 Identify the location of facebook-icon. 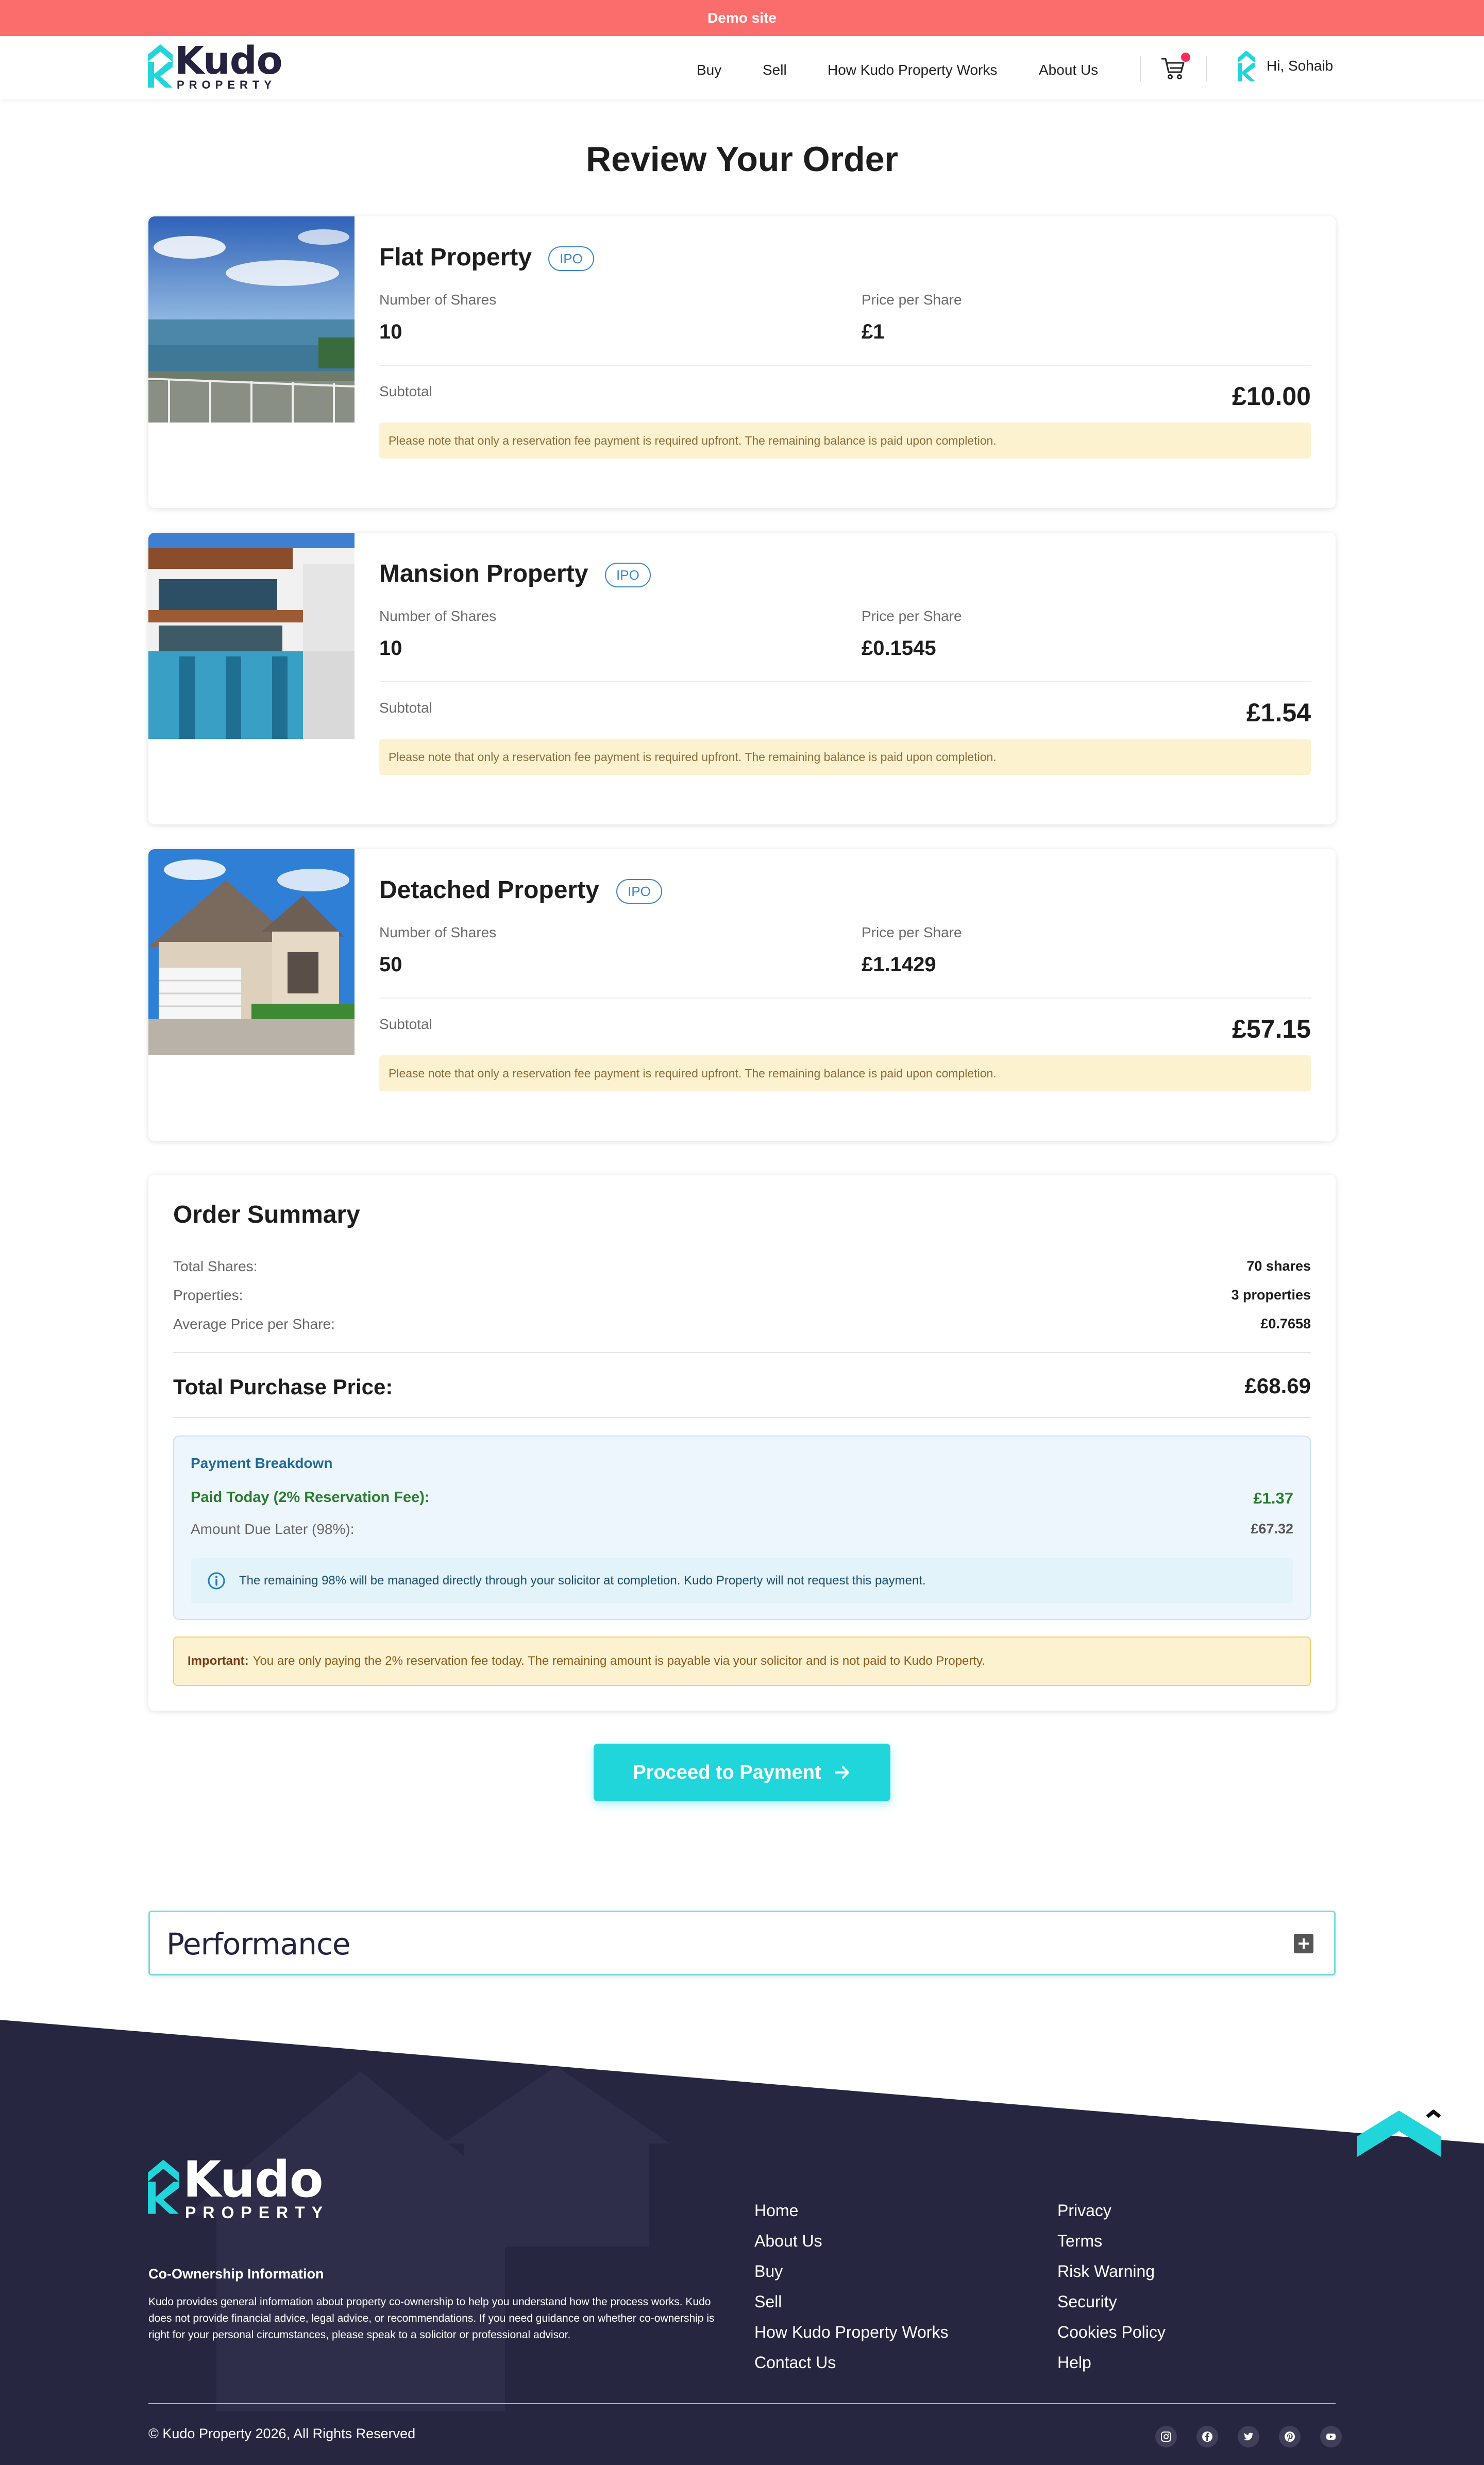
(1207, 2436).